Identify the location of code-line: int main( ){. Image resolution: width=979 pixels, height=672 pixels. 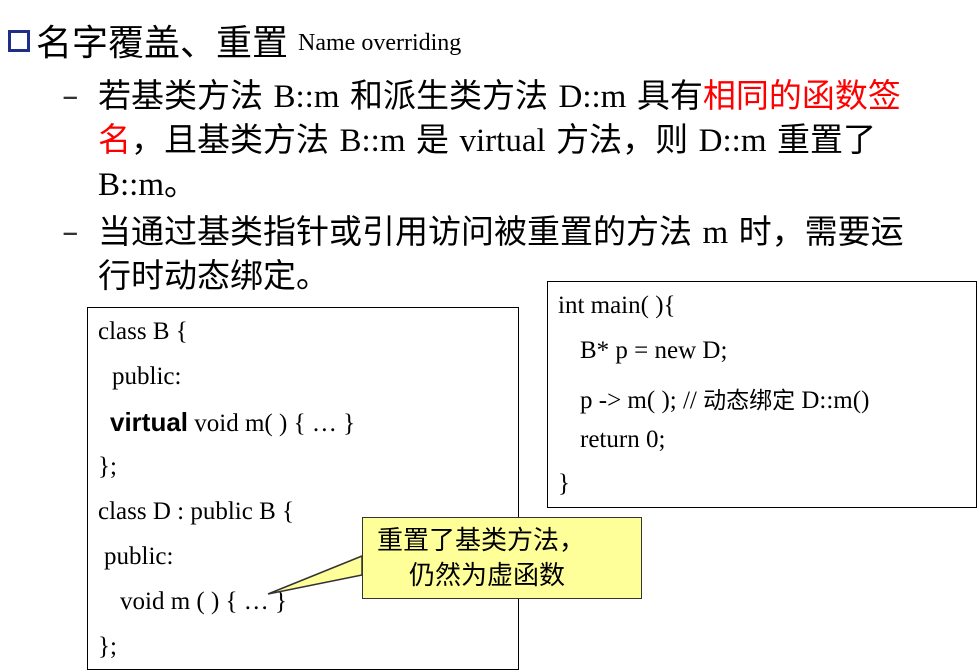
(617, 305).